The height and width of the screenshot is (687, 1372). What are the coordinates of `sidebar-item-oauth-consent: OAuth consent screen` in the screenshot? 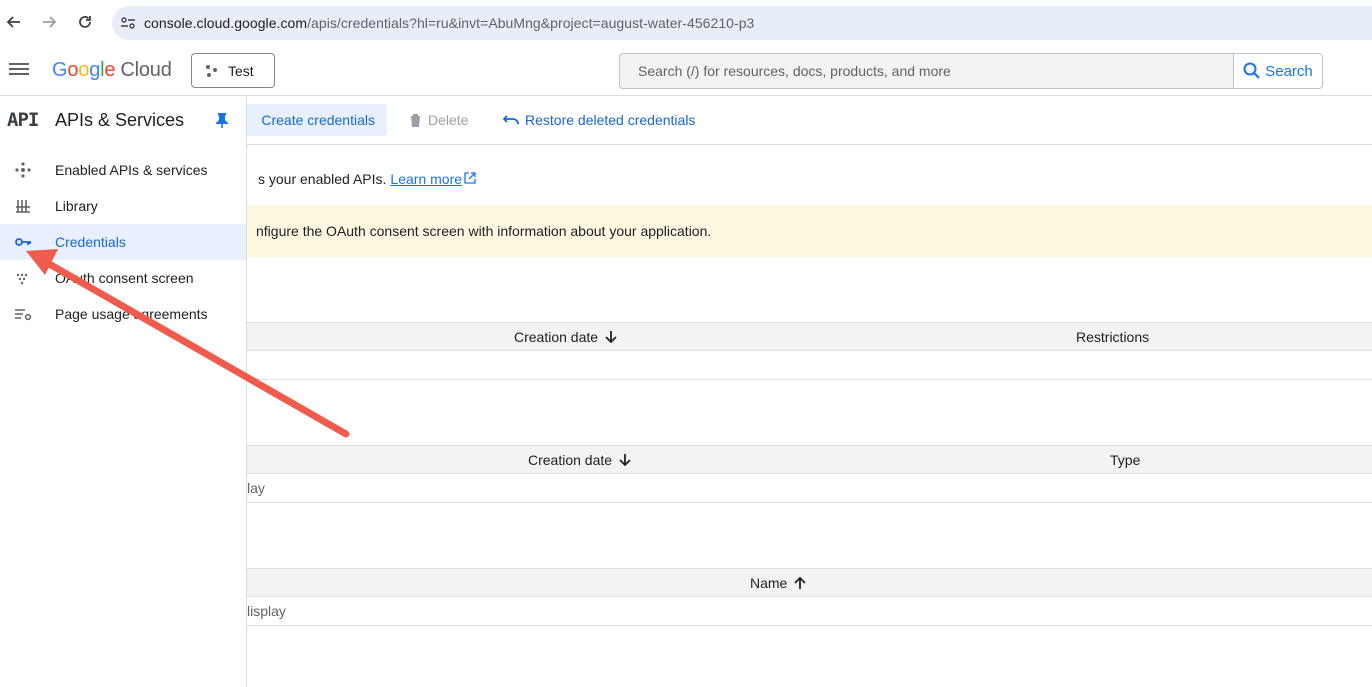 It's located at (123, 278).